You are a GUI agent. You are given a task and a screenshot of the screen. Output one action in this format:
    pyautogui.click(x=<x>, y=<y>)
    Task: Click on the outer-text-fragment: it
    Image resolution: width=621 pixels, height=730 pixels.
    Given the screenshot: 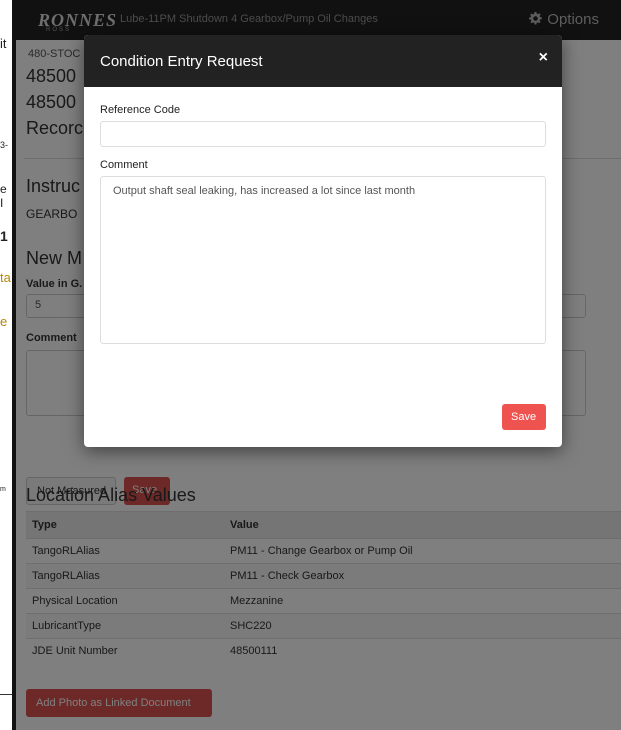 What is the action you would take?
    pyautogui.click(x=3, y=43)
    